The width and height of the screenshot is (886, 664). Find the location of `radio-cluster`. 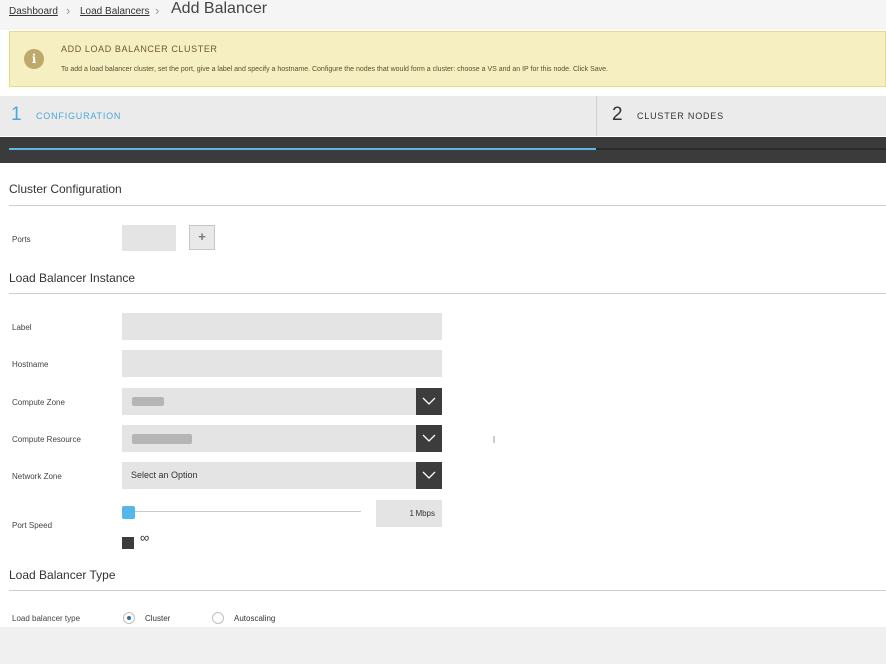

radio-cluster is located at coordinates (129, 618).